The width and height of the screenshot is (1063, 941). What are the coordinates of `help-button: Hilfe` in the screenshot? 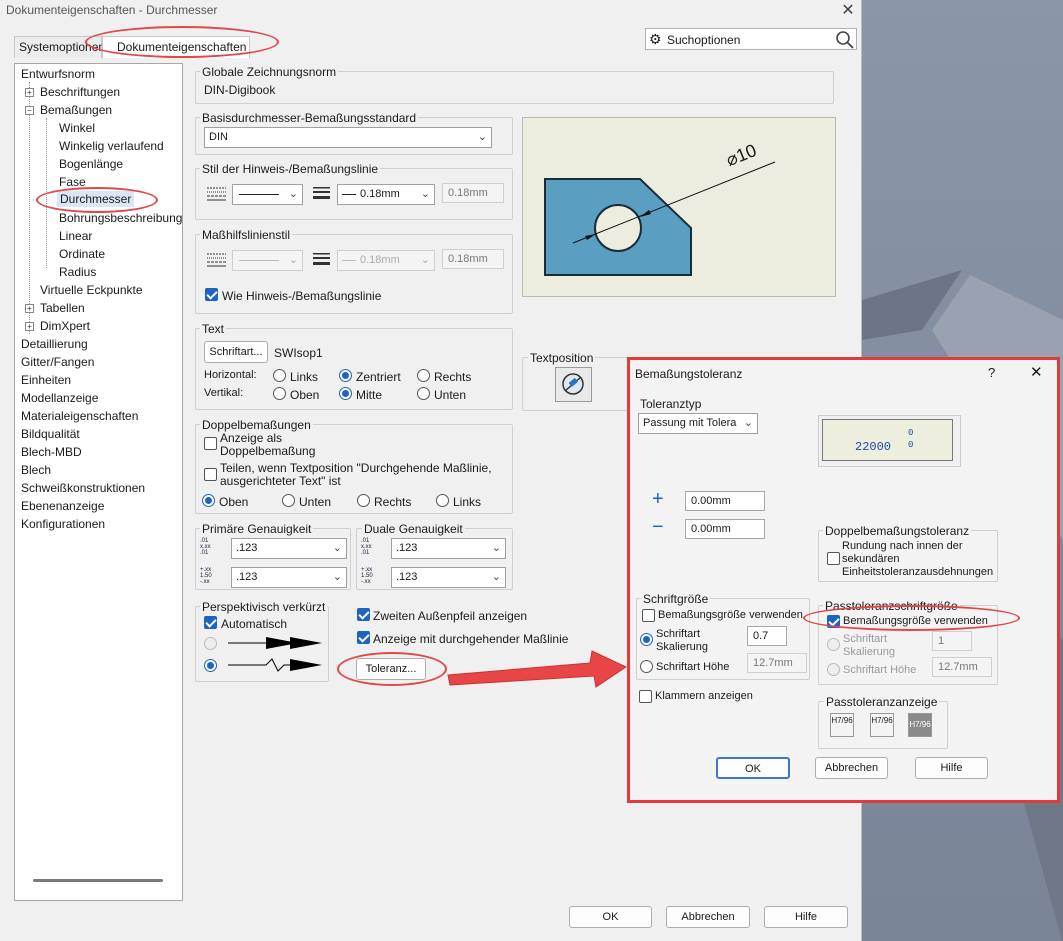 It's located at (806, 917).